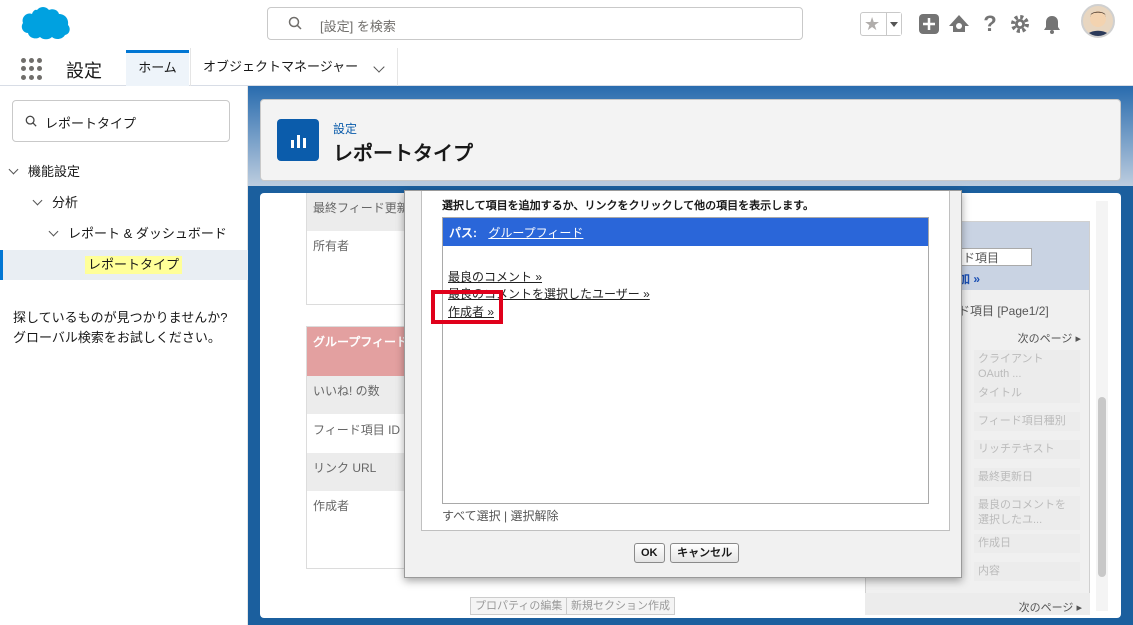  I want to click on user-avatar, so click(1098, 21).